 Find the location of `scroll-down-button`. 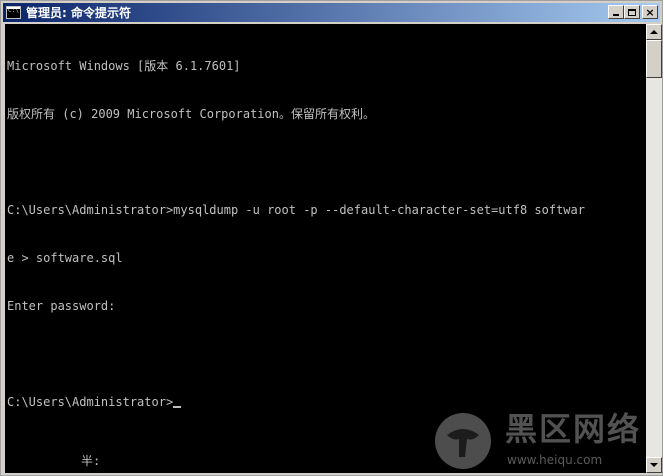

scroll-down-button is located at coordinates (654, 465).